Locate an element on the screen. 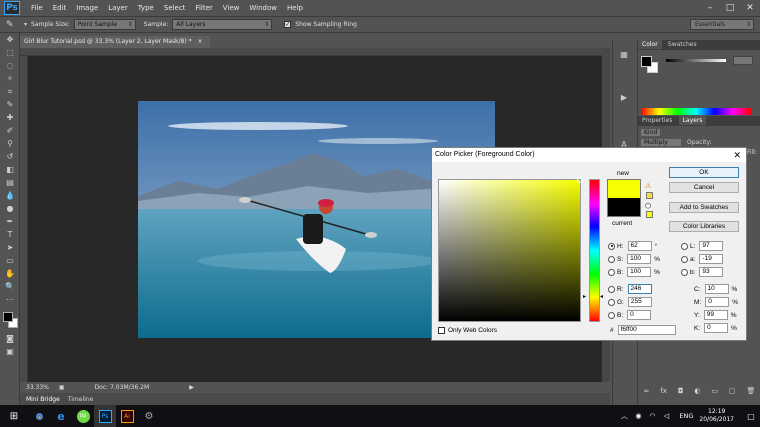 The height and width of the screenshot is (427, 760). hue-input: 62 is located at coordinates (639, 246).